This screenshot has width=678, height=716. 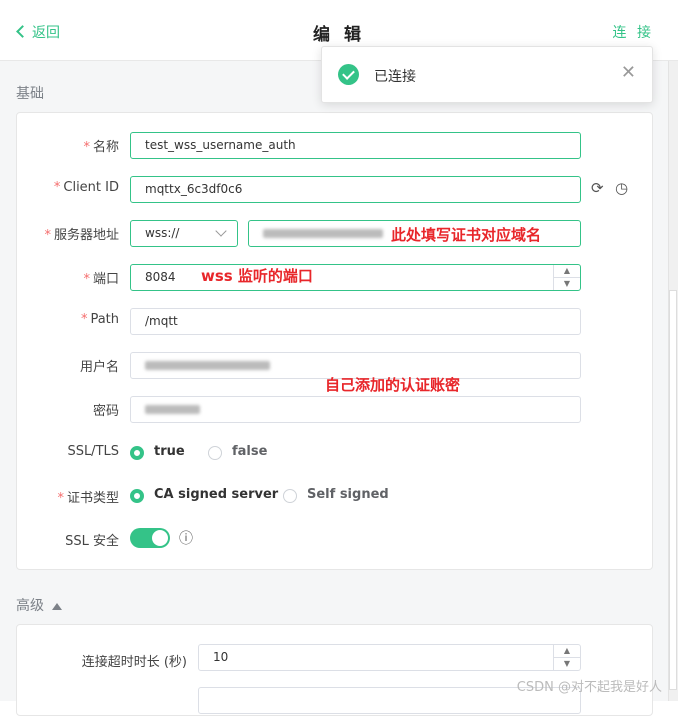 I want to click on advanced-card: 连接超时时长 (秒) 10 ▲ ▼, so click(x=334, y=670).